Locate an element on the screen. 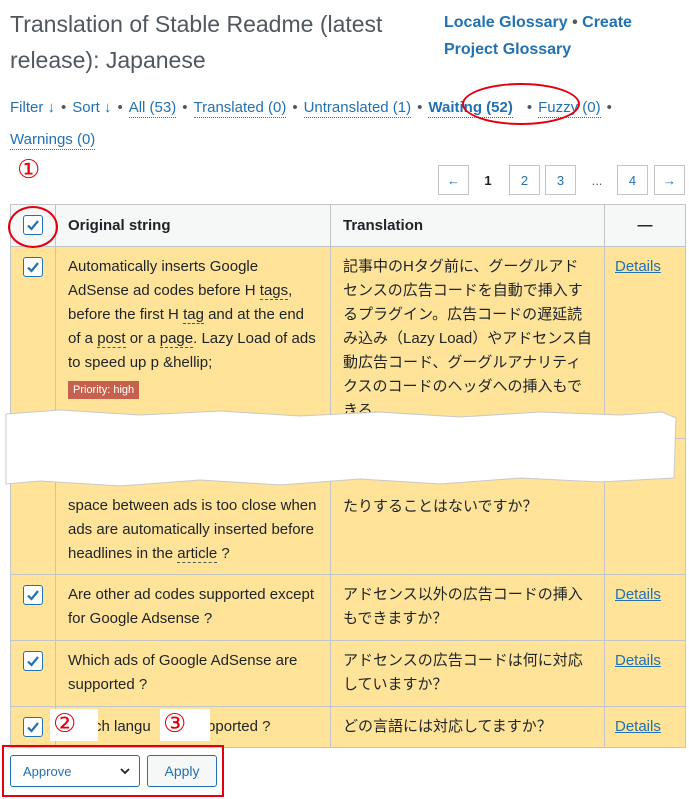 Image resolution: width=689 pixels, height=799 pixels. original-text: ? is located at coordinates (223, 553).